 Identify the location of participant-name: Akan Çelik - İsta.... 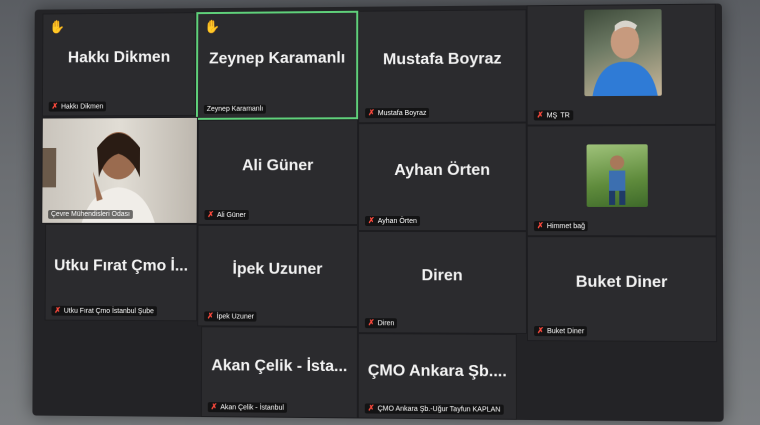
(279, 366).